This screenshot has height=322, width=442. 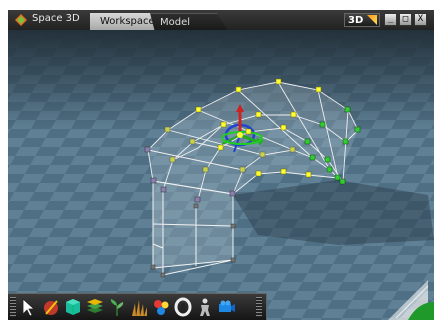 I want to click on torus-icon, so click(x=183, y=307).